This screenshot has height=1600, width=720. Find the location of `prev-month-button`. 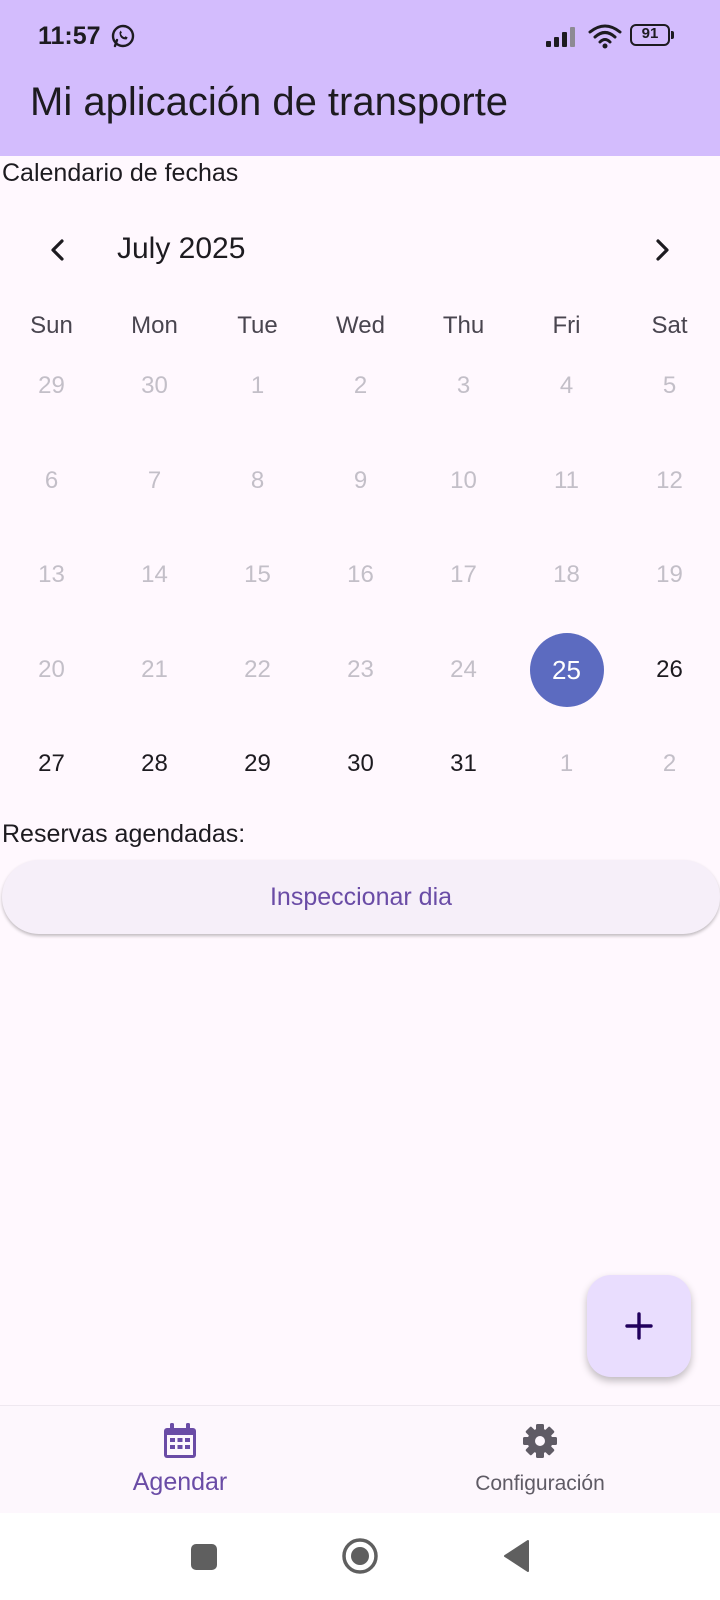

prev-month-button is located at coordinates (58, 250).